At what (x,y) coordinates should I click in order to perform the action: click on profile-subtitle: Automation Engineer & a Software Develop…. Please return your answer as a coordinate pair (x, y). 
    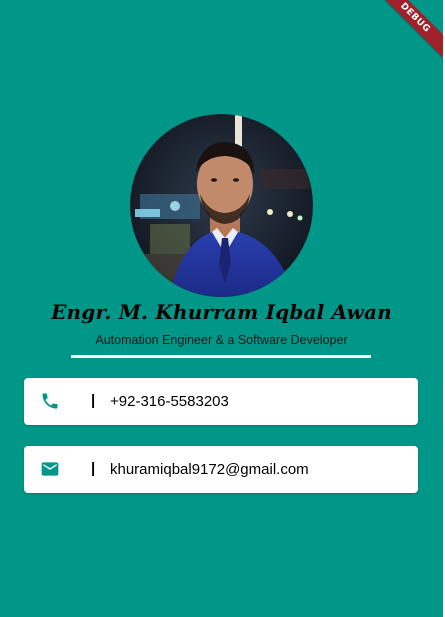
    Looking at the image, I should click on (221, 340).